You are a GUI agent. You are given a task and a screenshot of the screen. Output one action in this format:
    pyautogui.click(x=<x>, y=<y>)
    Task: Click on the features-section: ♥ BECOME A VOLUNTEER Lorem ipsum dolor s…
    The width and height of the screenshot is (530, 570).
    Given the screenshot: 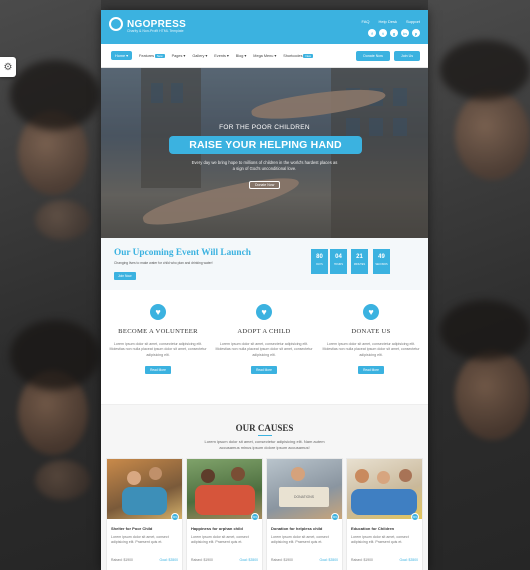 What is the action you would take?
    pyautogui.click(x=264, y=347)
    